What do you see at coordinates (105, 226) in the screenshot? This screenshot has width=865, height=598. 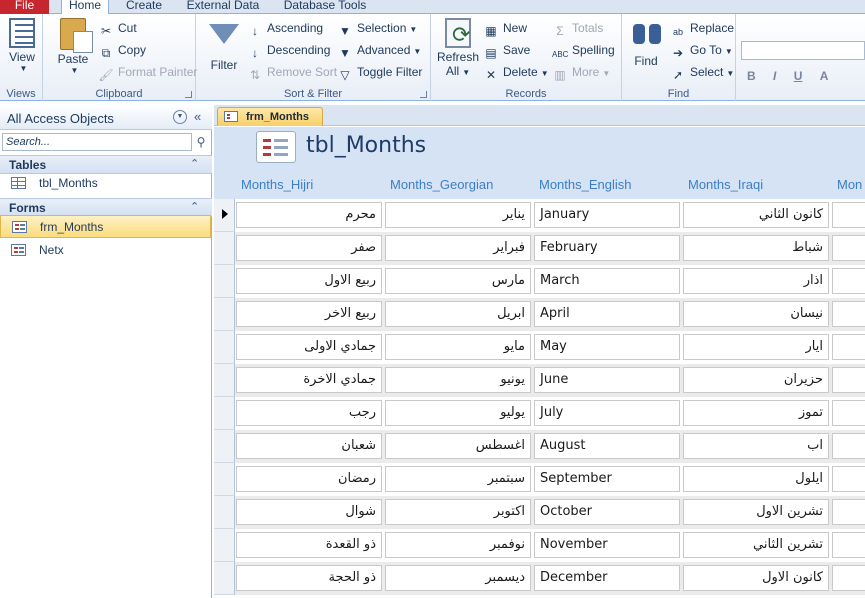 I see `nav-item-frm-months: frm_Months` at bounding box center [105, 226].